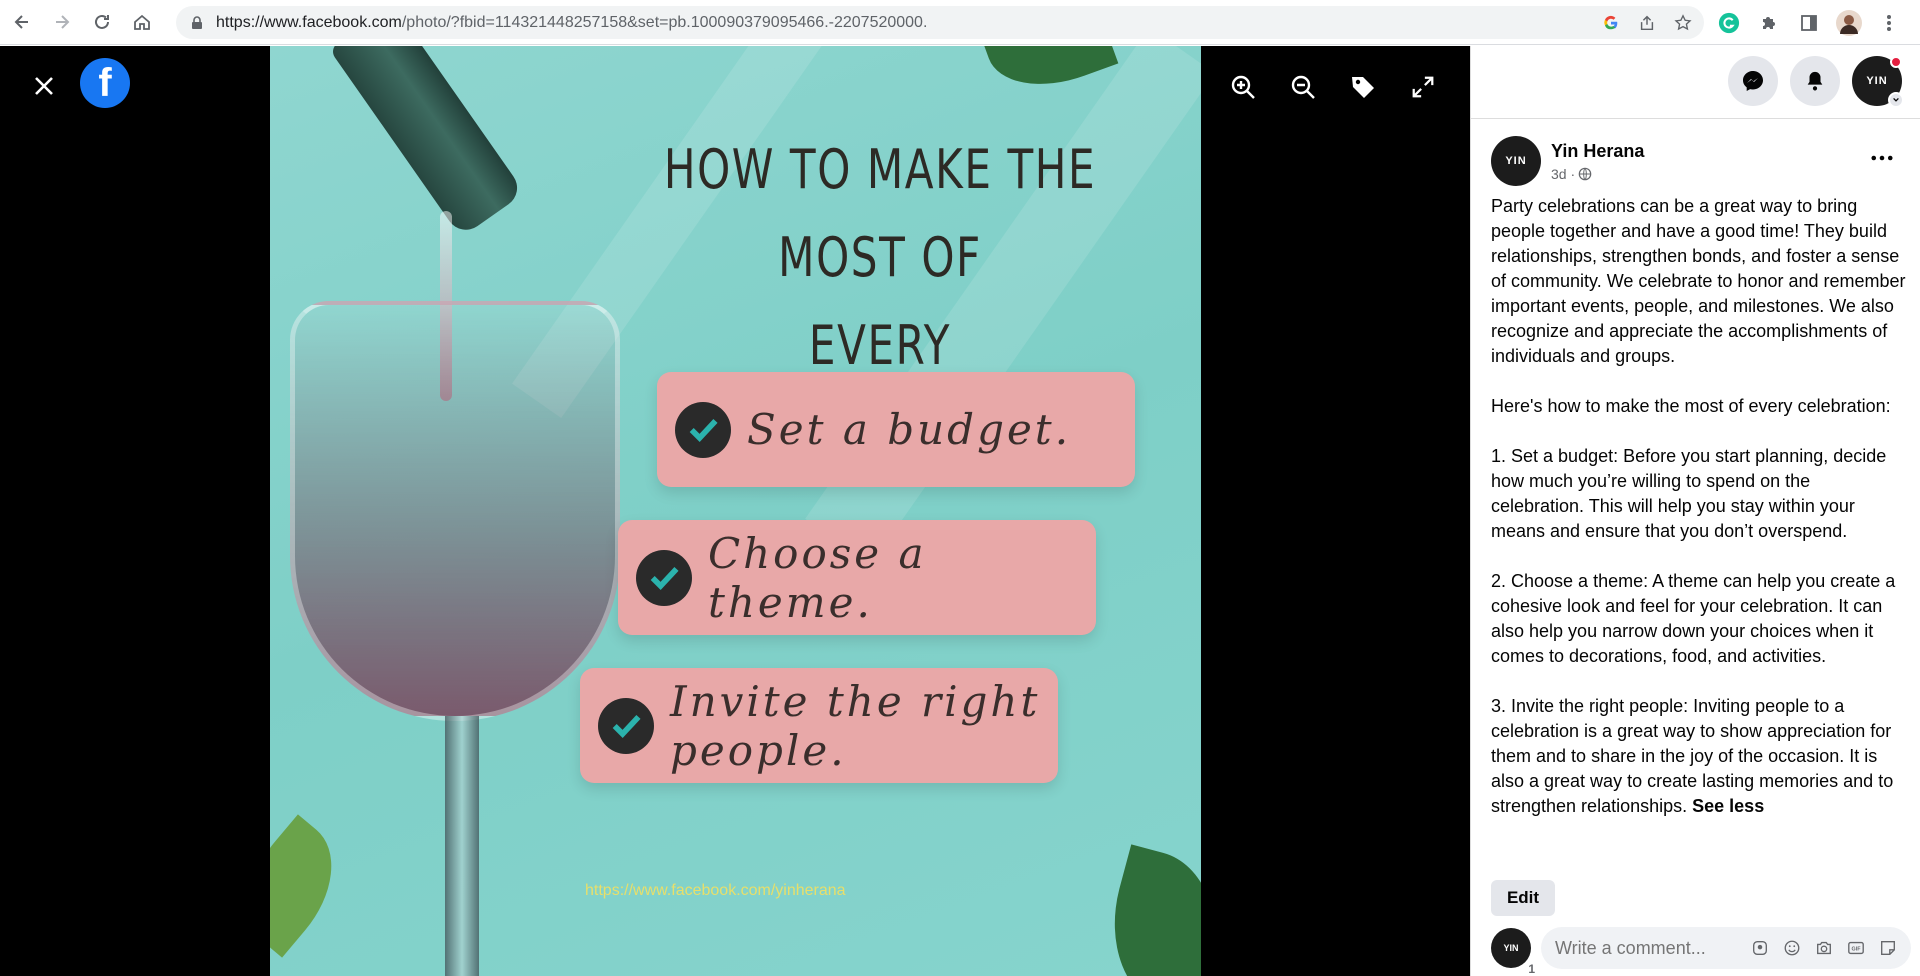 Image resolution: width=1920 pixels, height=976 pixels. I want to click on checklist-card: Set a budget., so click(896, 429).